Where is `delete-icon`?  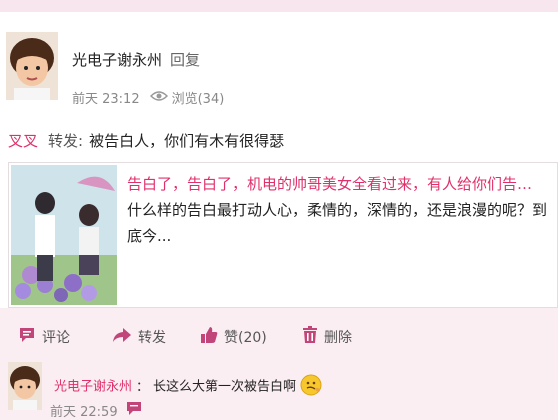 delete-icon is located at coordinates (313, 337).